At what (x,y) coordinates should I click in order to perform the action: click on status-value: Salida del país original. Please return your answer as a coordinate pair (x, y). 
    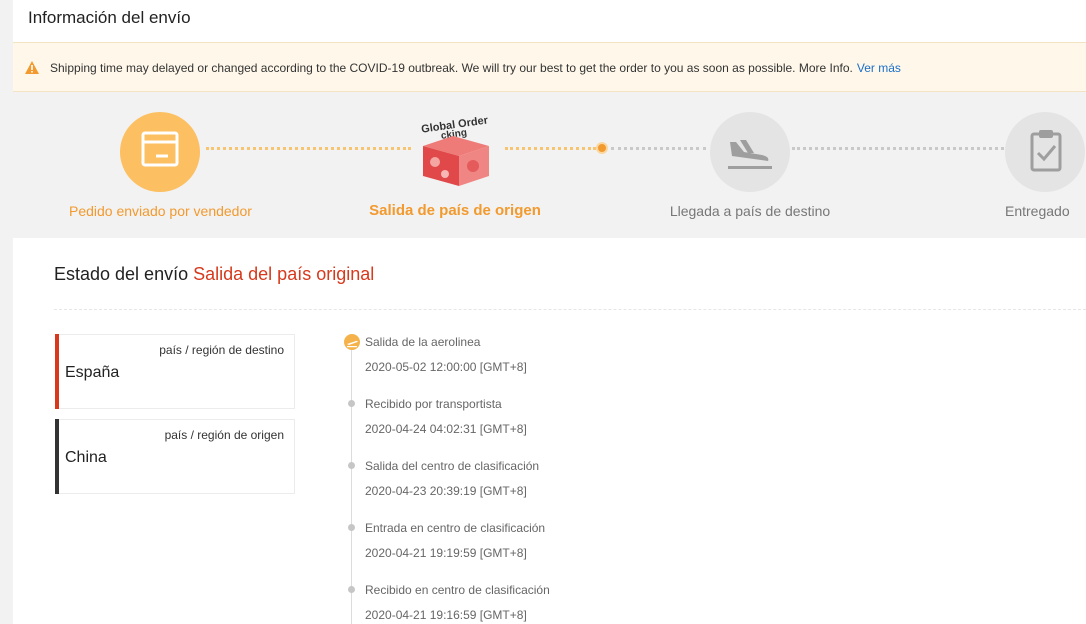
    Looking at the image, I should click on (284, 274).